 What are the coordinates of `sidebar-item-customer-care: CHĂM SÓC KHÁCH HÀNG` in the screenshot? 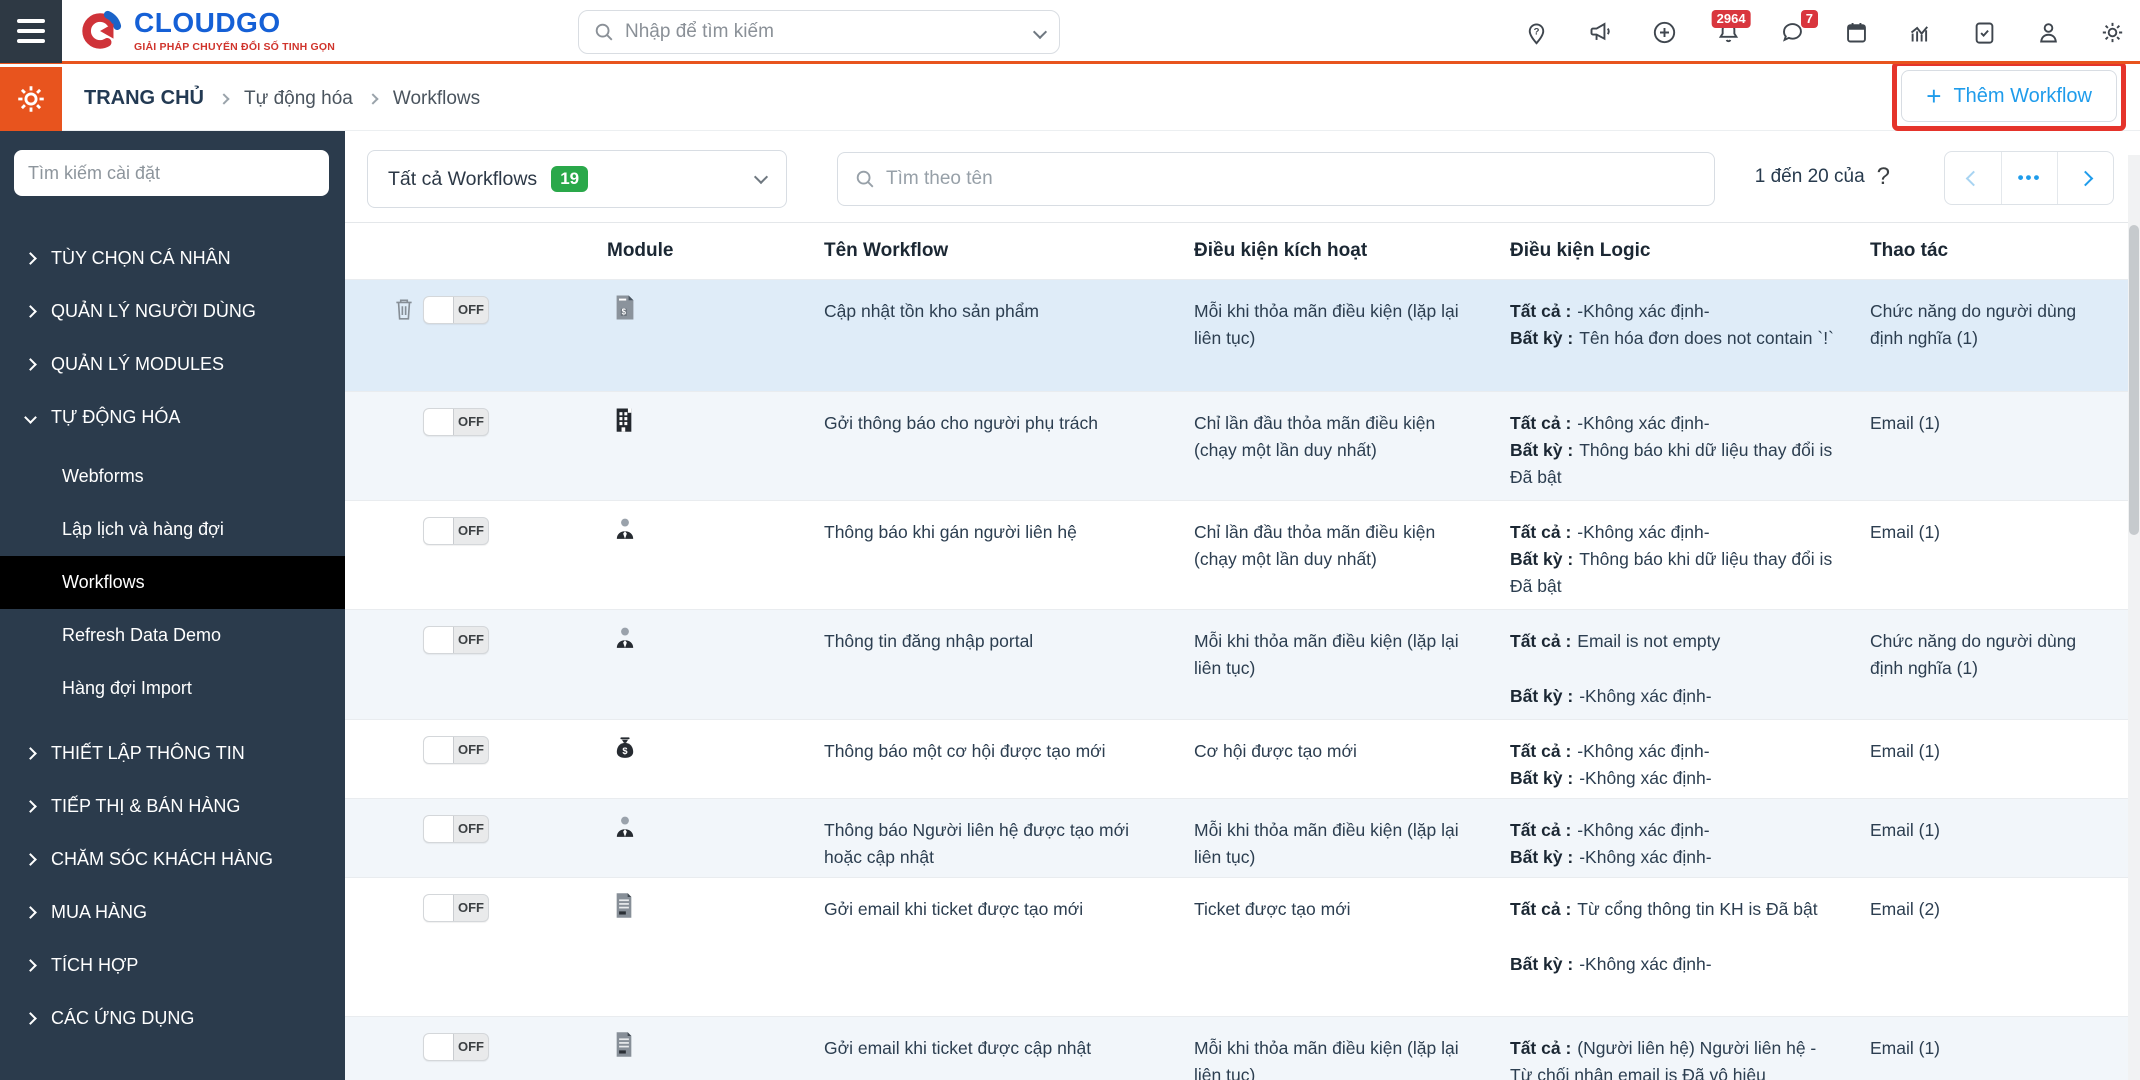 It's located at (172, 859).